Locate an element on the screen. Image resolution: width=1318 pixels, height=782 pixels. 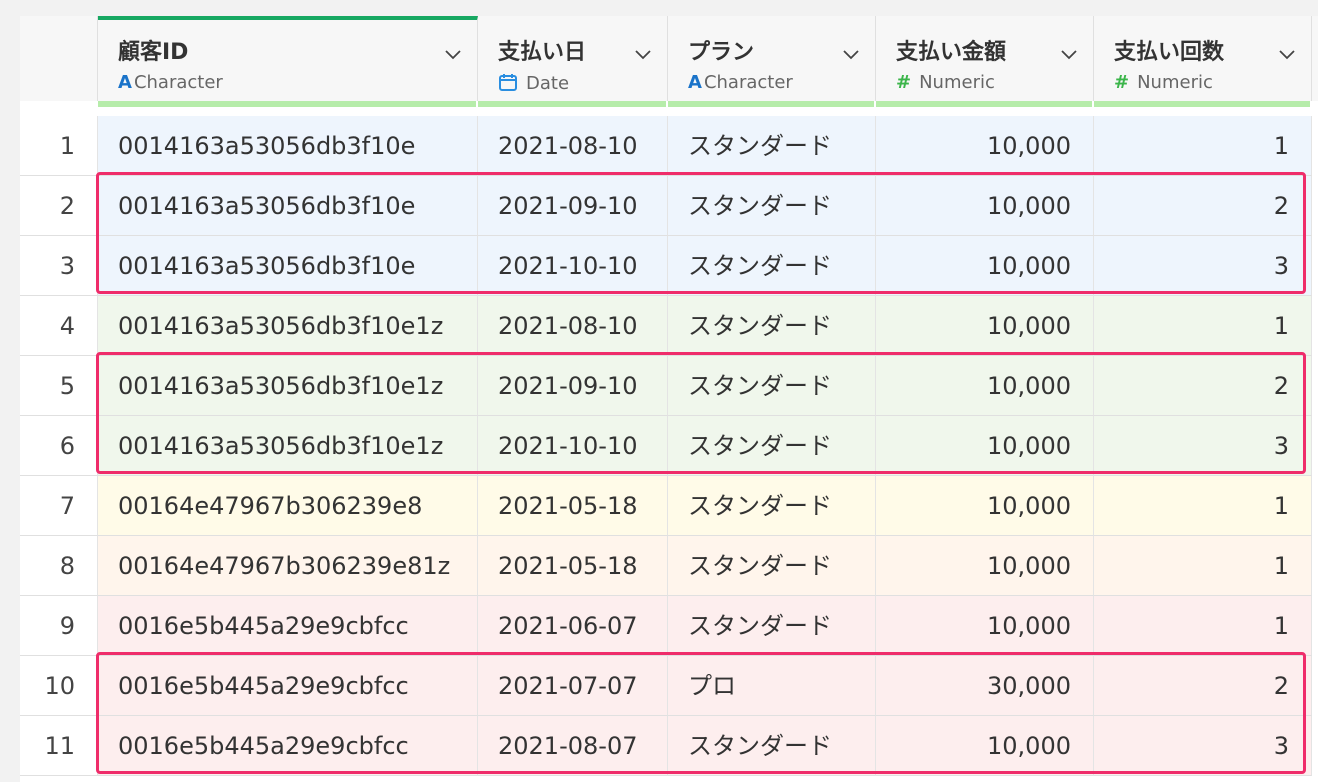
row-number: 11 is located at coordinates (59, 746).